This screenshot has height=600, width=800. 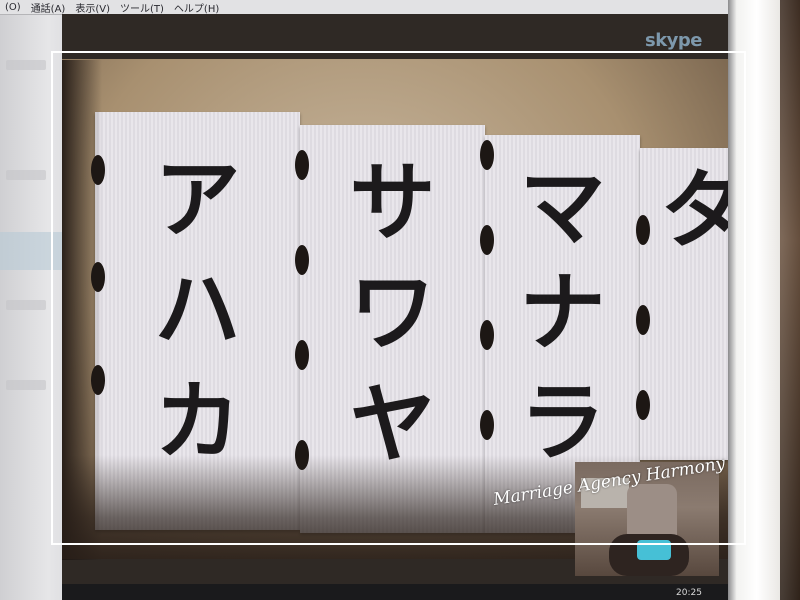 I want to click on card-glyph: カ, so click(x=197, y=422).